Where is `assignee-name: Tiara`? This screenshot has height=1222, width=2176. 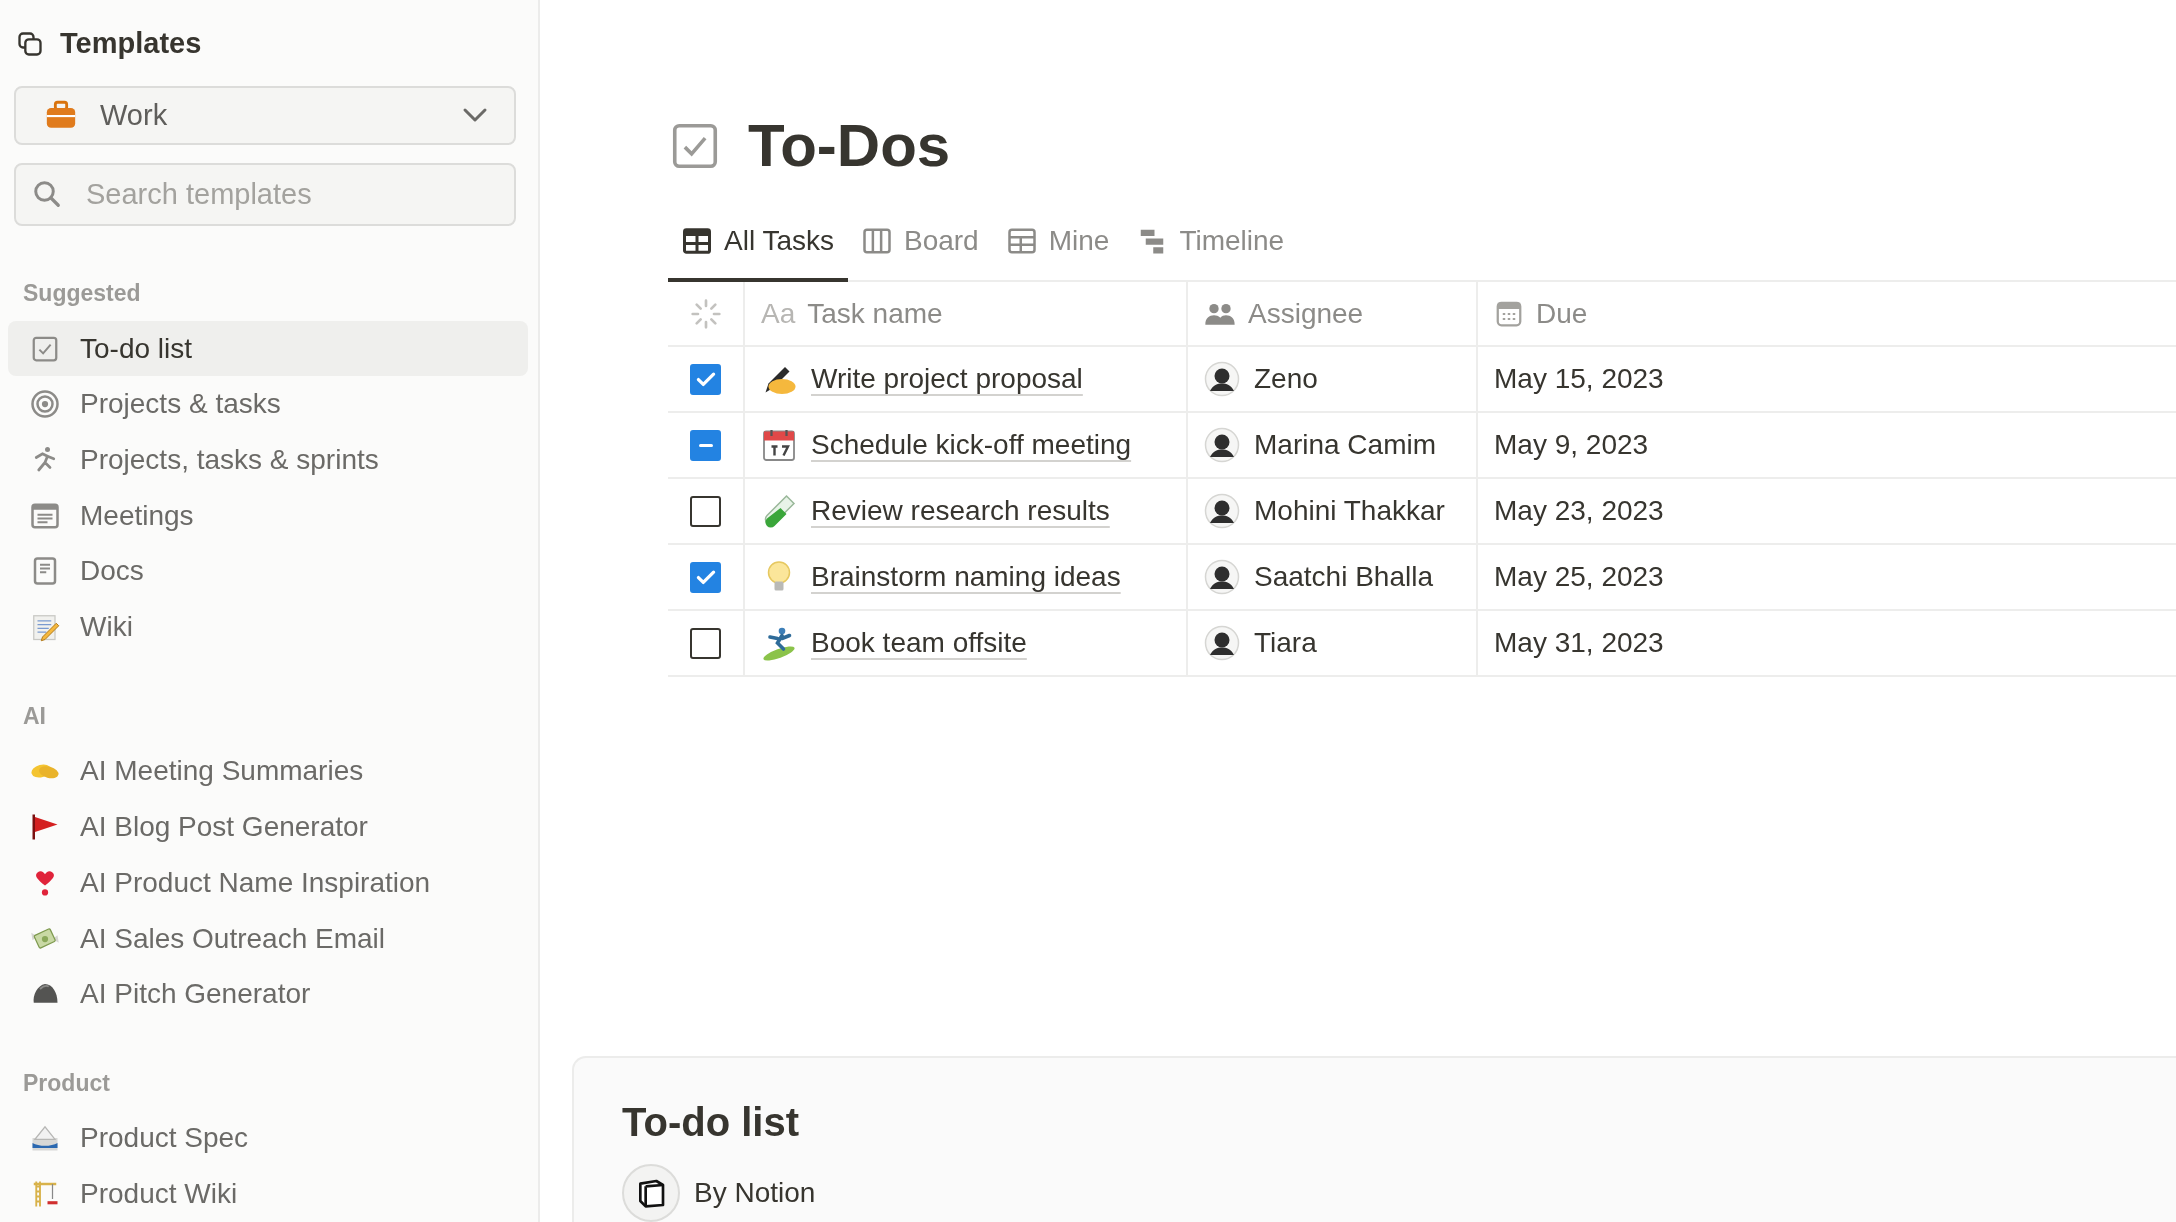
assignee-name: Tiara is located at coordinates (1285, 643).